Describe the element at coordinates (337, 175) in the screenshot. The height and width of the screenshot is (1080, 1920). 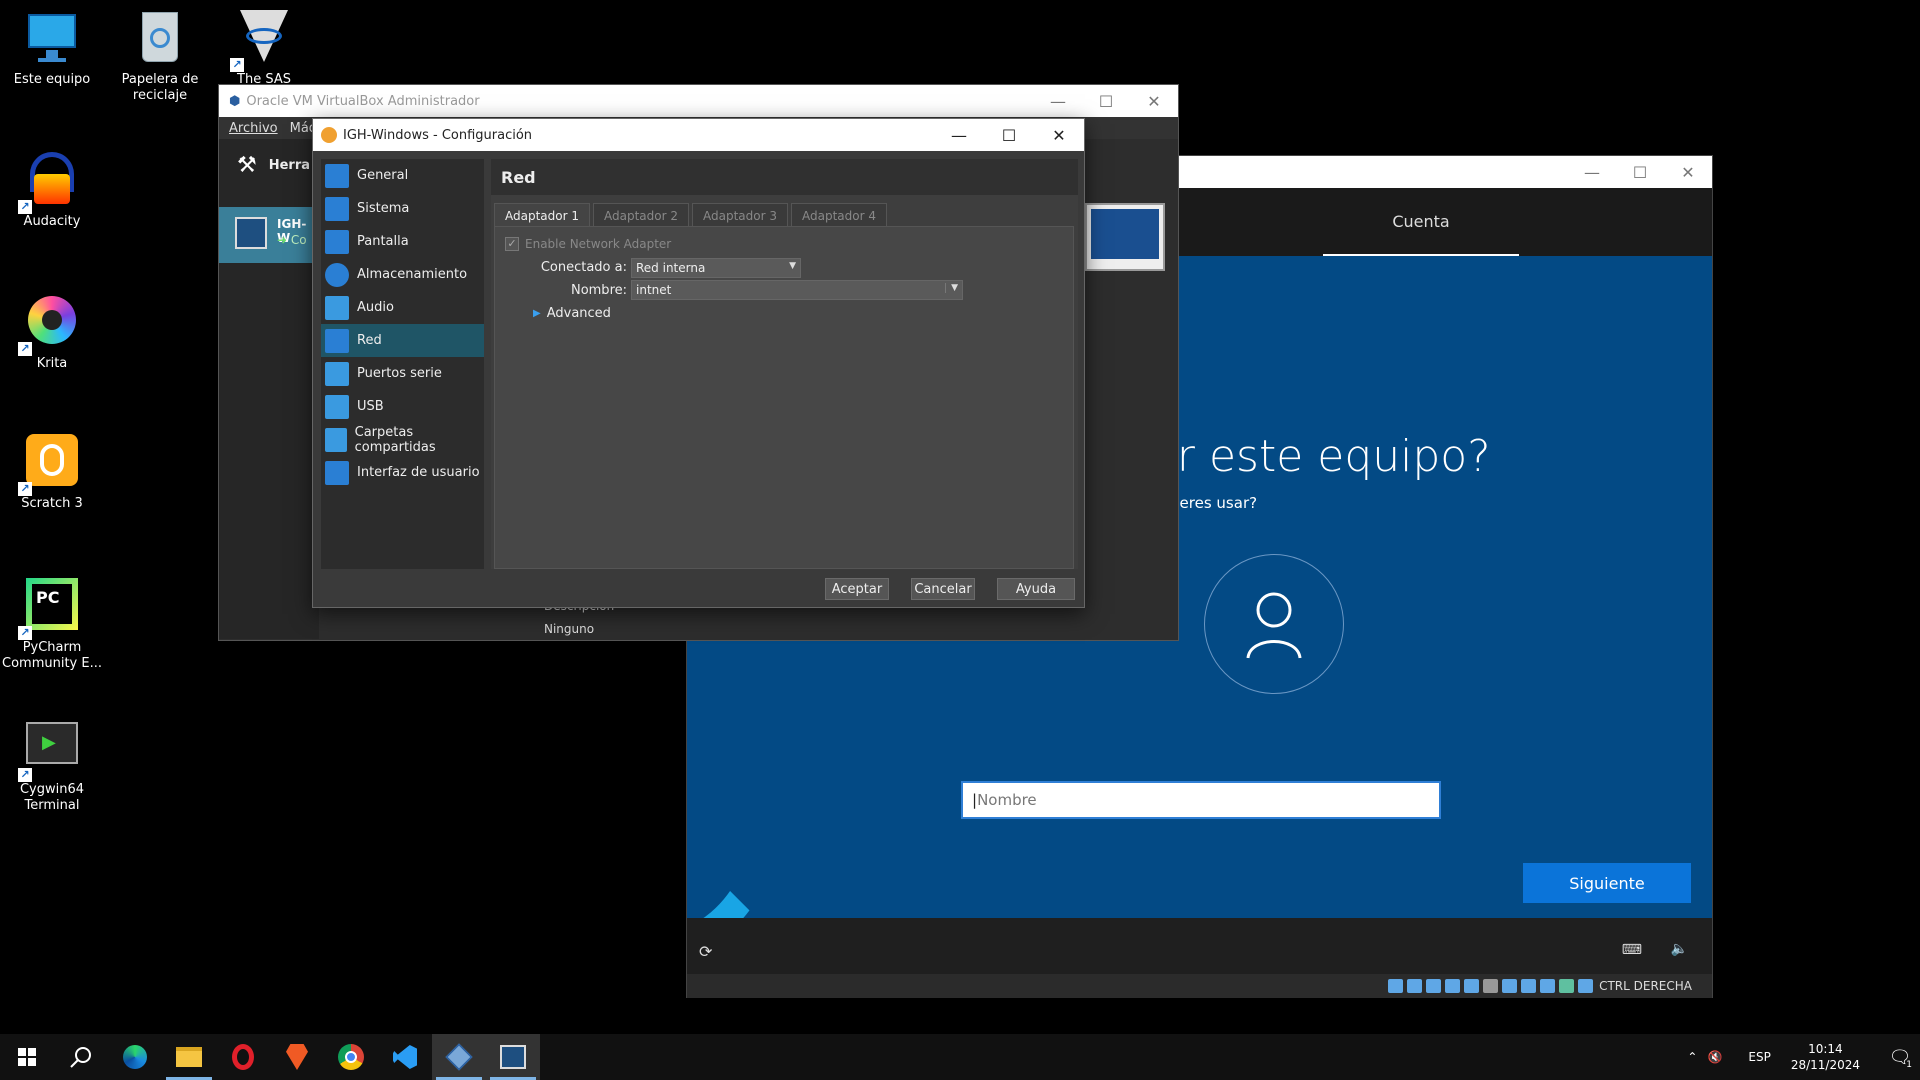
I see `general-icon` at that location.